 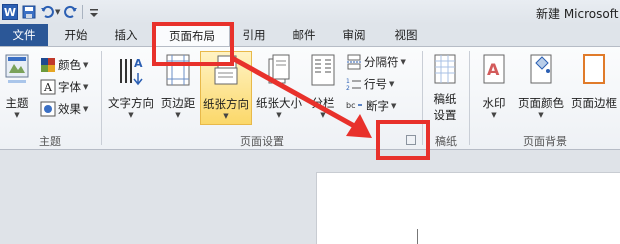 I want to click on tab-references: 引用, so click(x=254, y=35).